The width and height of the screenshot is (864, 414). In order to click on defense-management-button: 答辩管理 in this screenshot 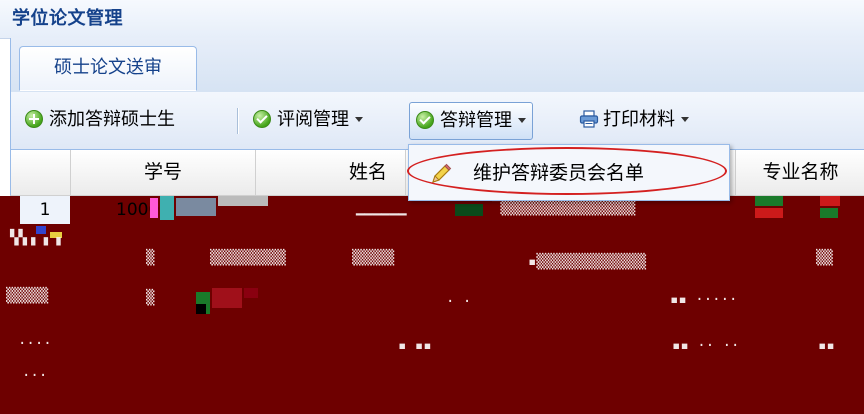, I will do `click(471, 121)`.